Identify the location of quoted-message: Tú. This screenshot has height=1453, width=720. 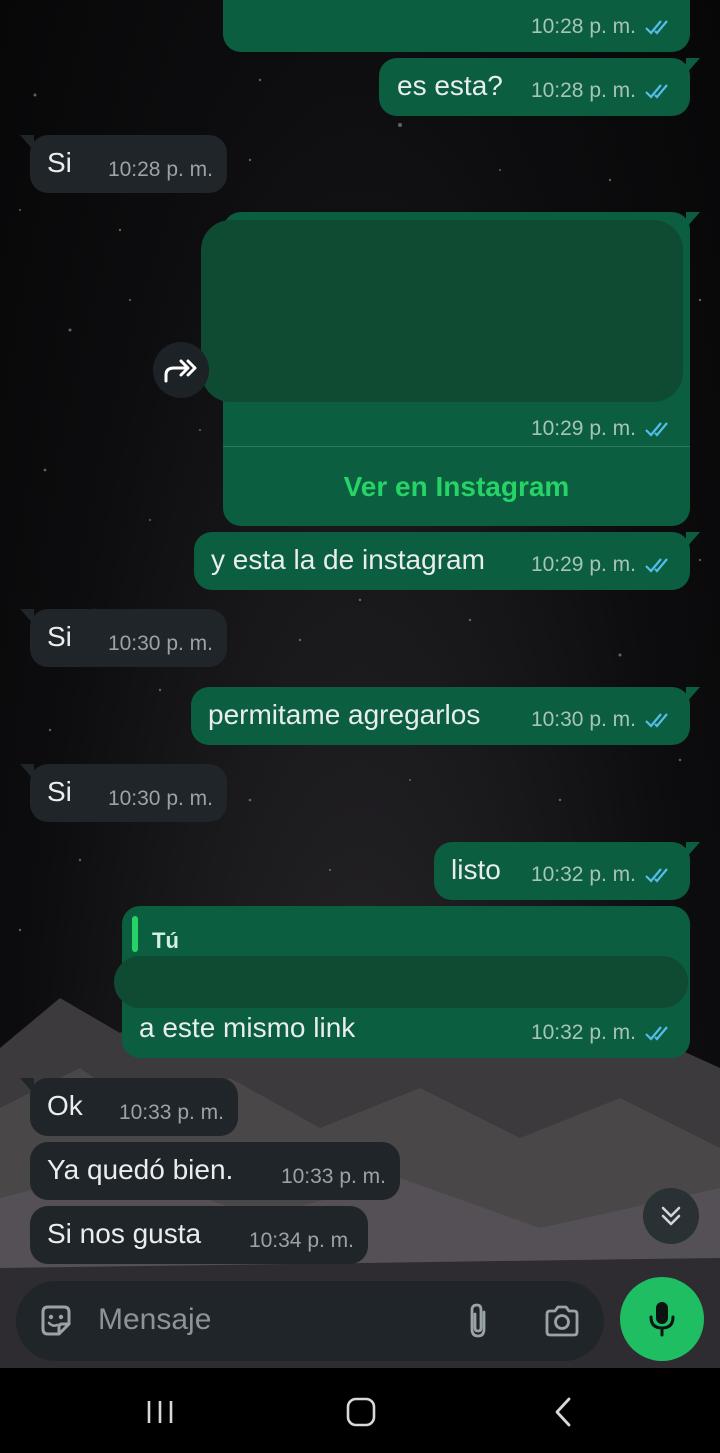
(402, 957).